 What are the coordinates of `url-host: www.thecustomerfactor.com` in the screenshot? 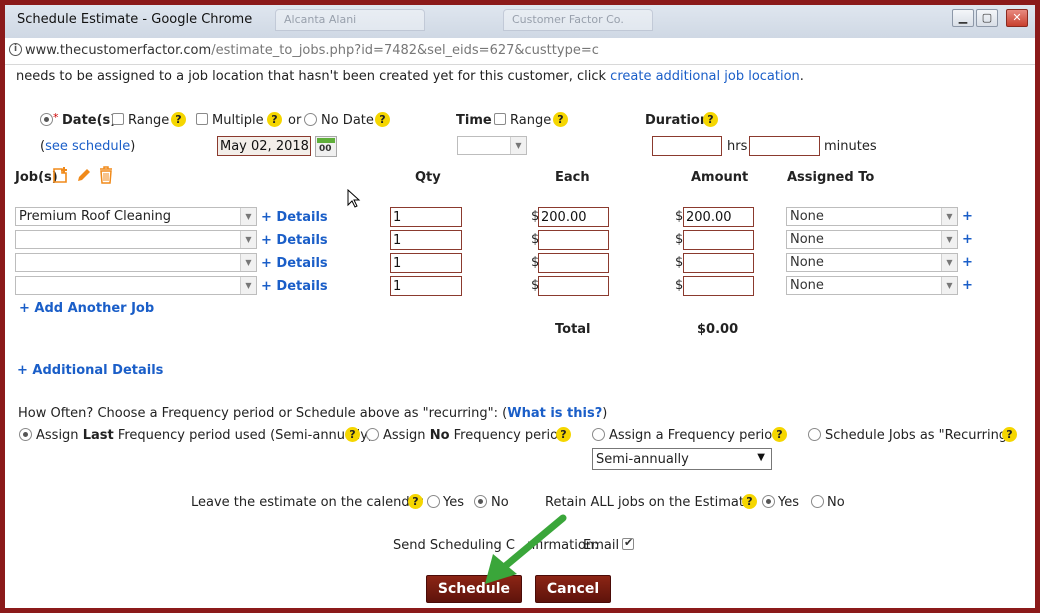 It's located at (118, 50).